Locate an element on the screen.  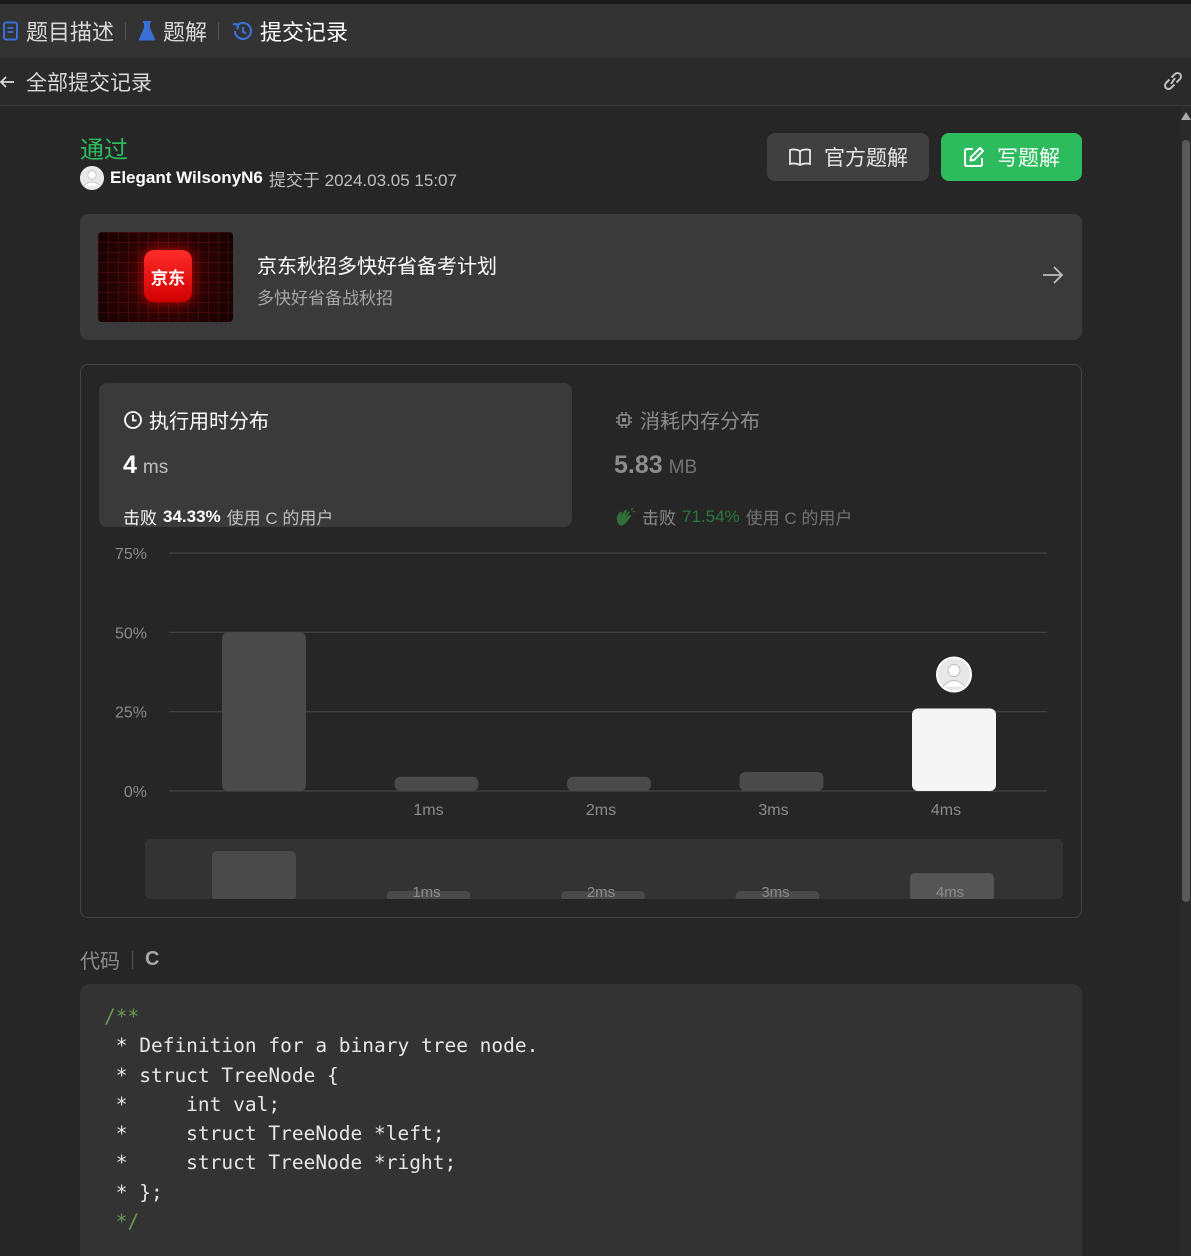
write-solution-button: 写题解 is located at coordinates (1011, 157).